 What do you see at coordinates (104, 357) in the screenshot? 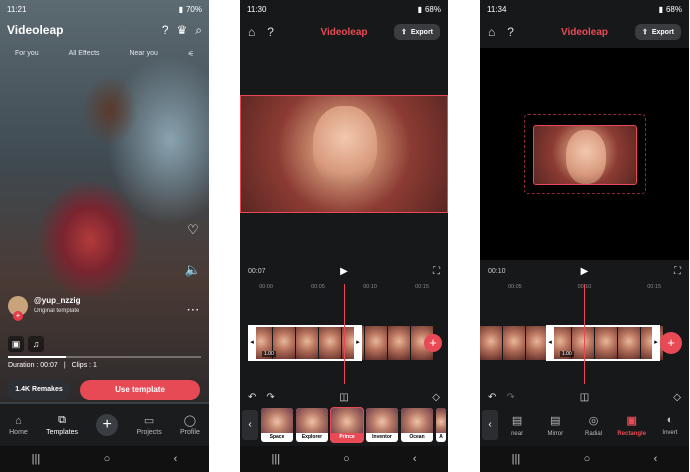
I see `video-progress` at bounding box center [104, 357].